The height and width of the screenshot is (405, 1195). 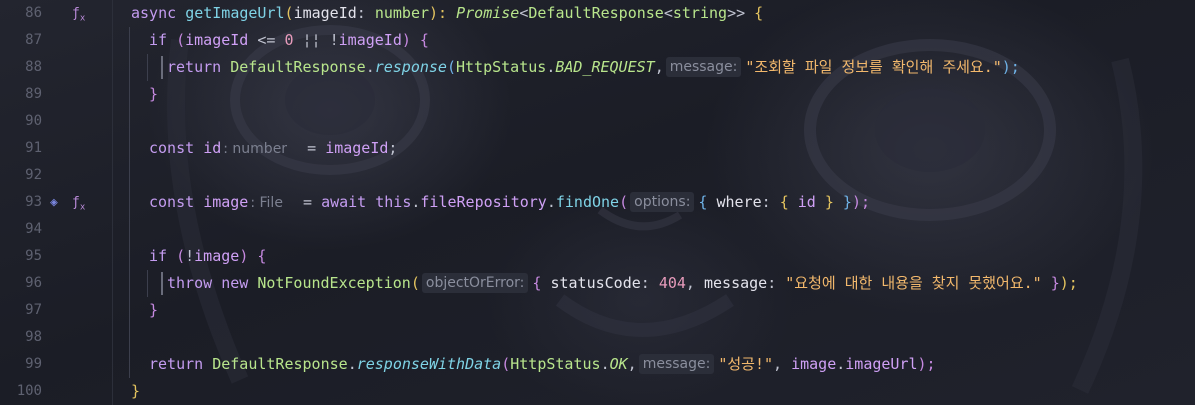 What do you see at coordinates (266, 203) in the screenshot?
I see `type-hint: : File` at bounding box center [266, 203].